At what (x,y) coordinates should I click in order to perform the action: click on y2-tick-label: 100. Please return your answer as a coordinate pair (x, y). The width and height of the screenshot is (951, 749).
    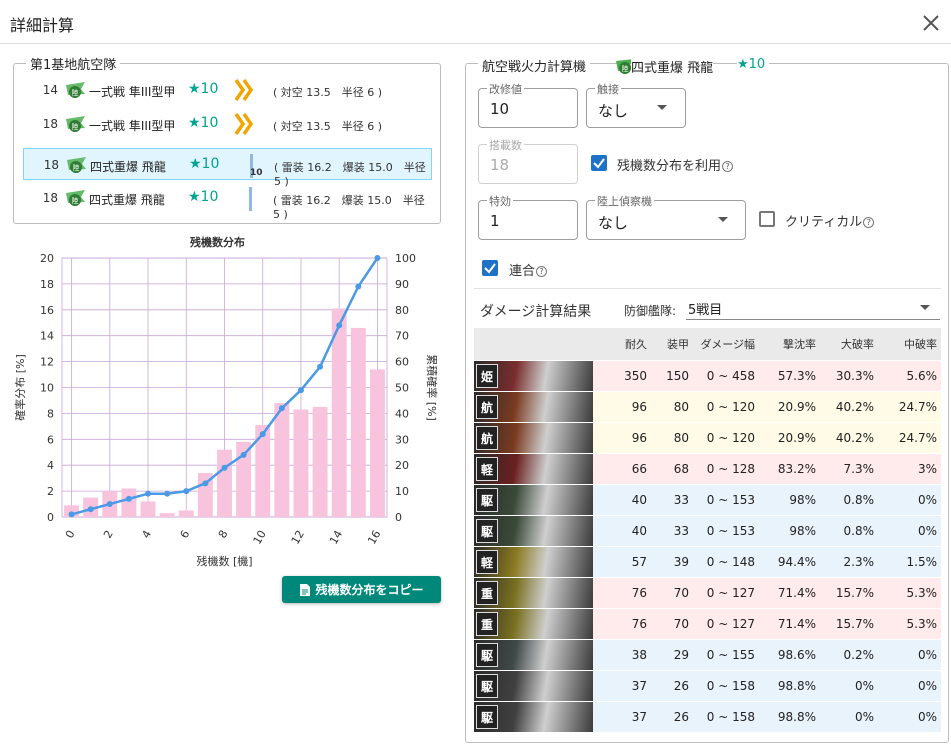
    Looking at the image, I should click on (405, 258).